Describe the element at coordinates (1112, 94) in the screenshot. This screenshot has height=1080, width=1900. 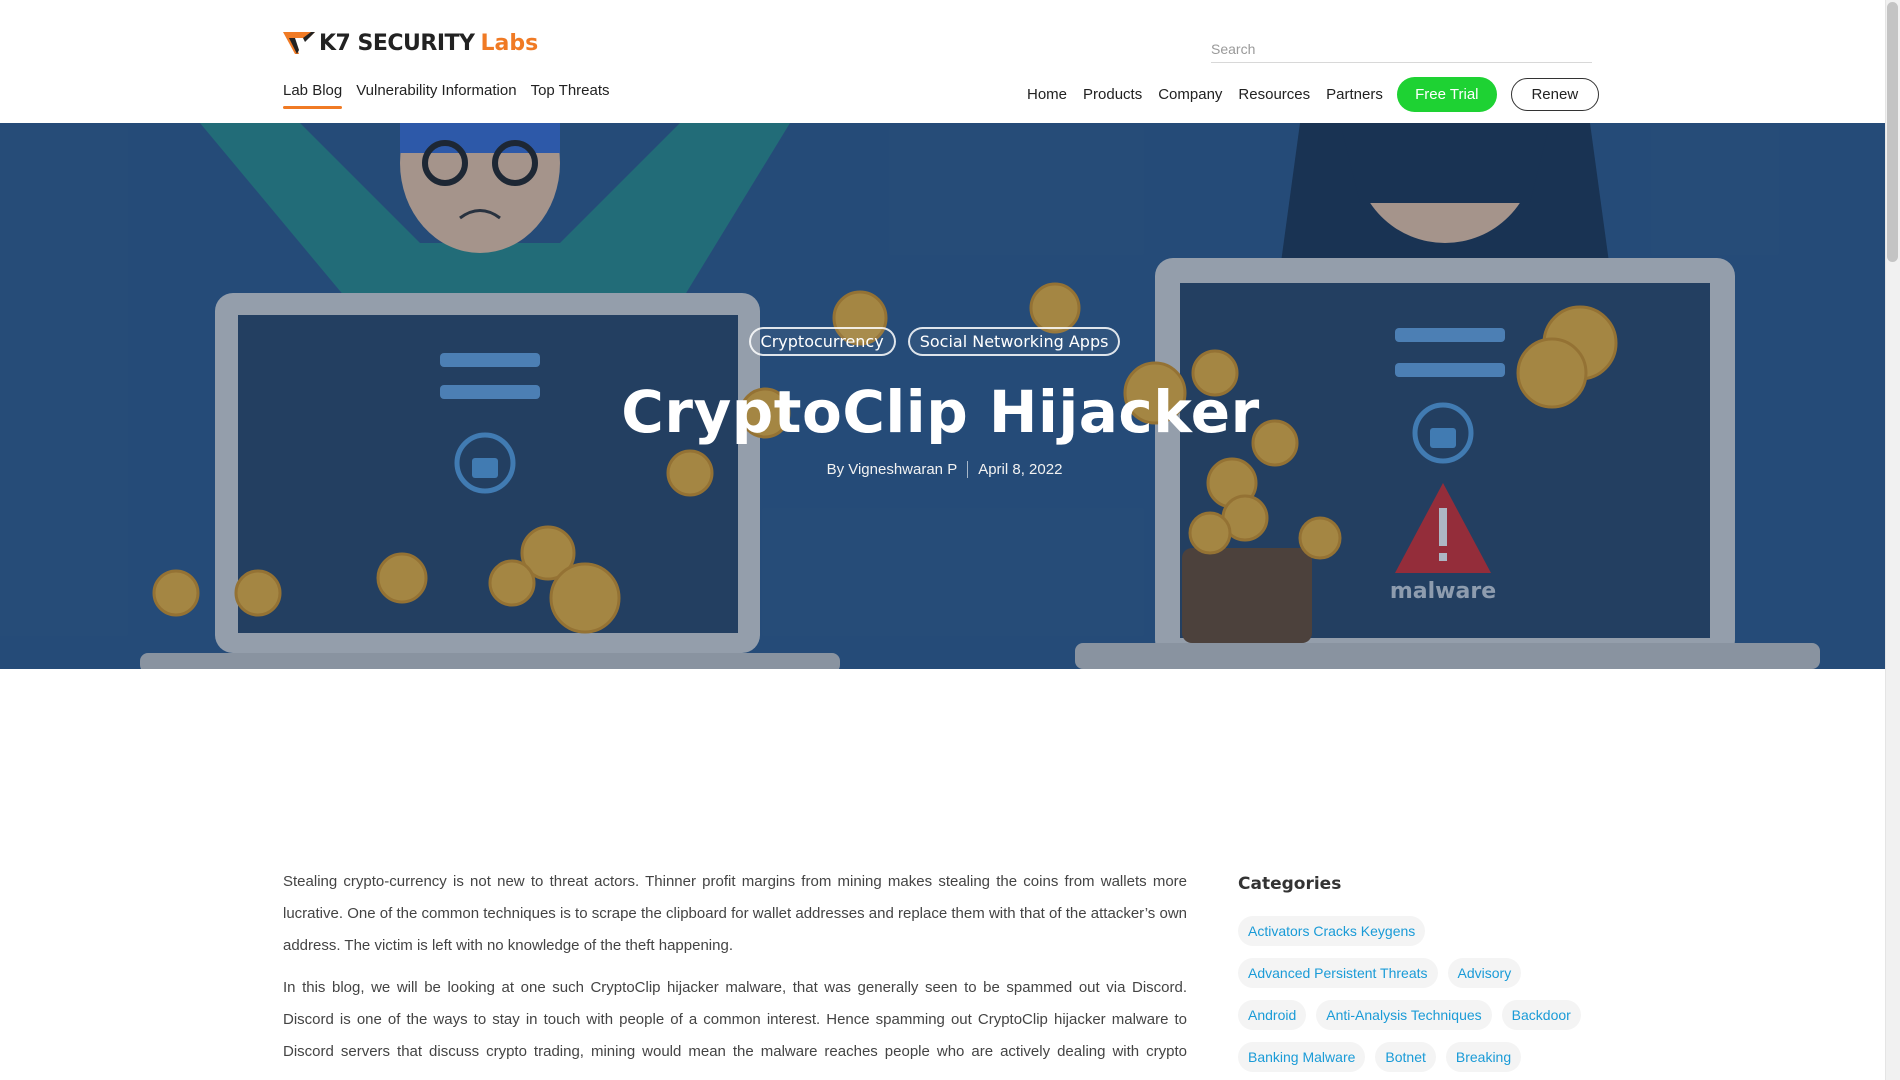
I see `nav-products: Products` at that location.